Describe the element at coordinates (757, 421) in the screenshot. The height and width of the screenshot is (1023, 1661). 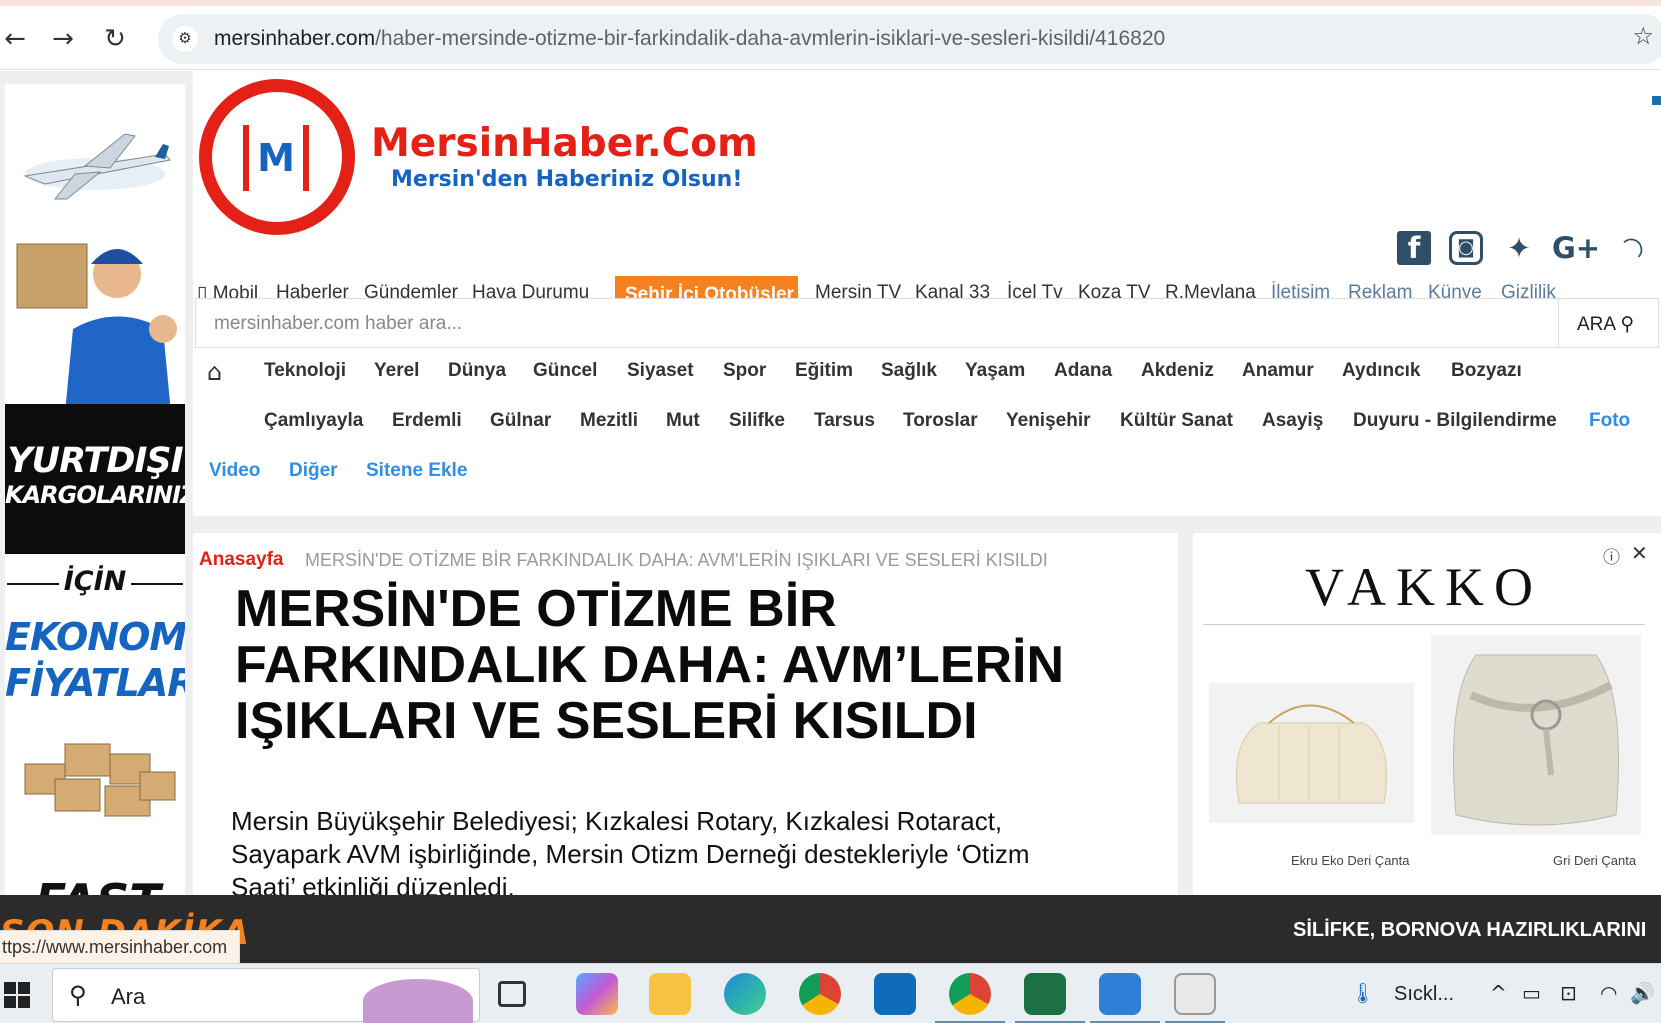
I see `cat-silifke: Silifke` at that location.